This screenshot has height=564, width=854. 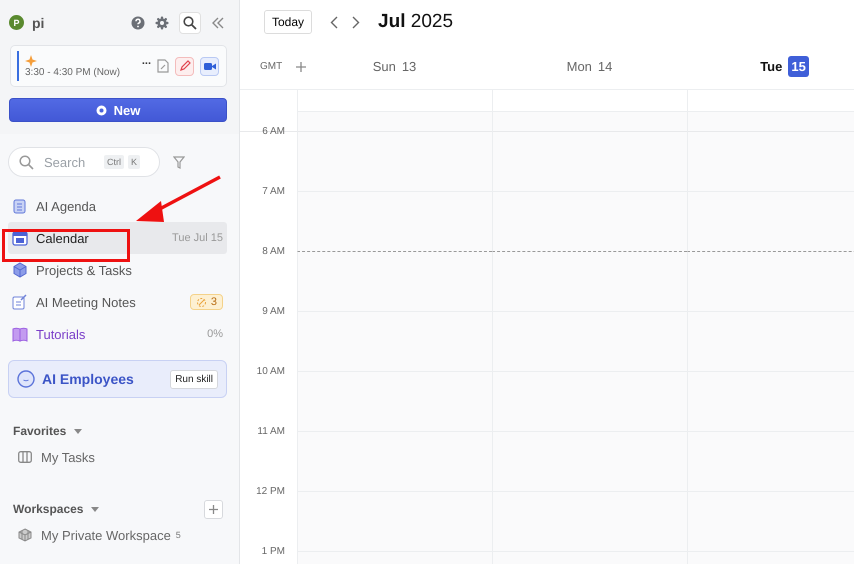 I want to click on time-label: 11 AM, so click(x=271, y=431).